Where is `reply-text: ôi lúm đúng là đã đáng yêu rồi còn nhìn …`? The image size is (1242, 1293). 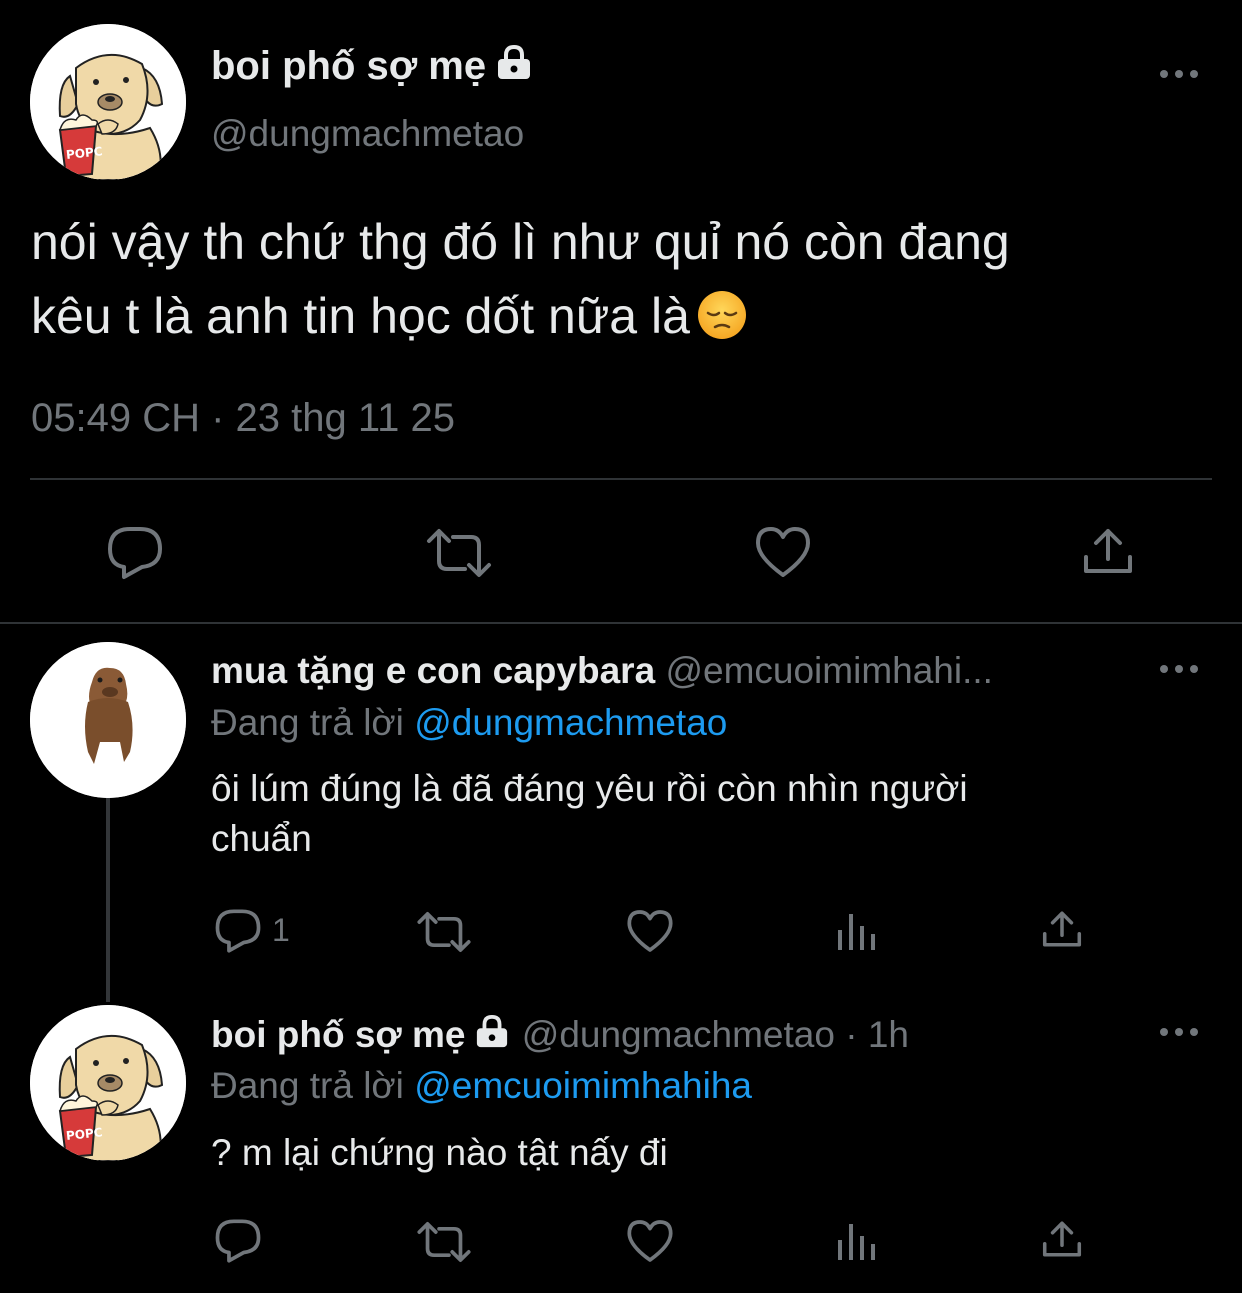
reply-text: ôi lúm đúng là đã đáng yêu rồi còn nhìn … is located at coordinates (691, 814).